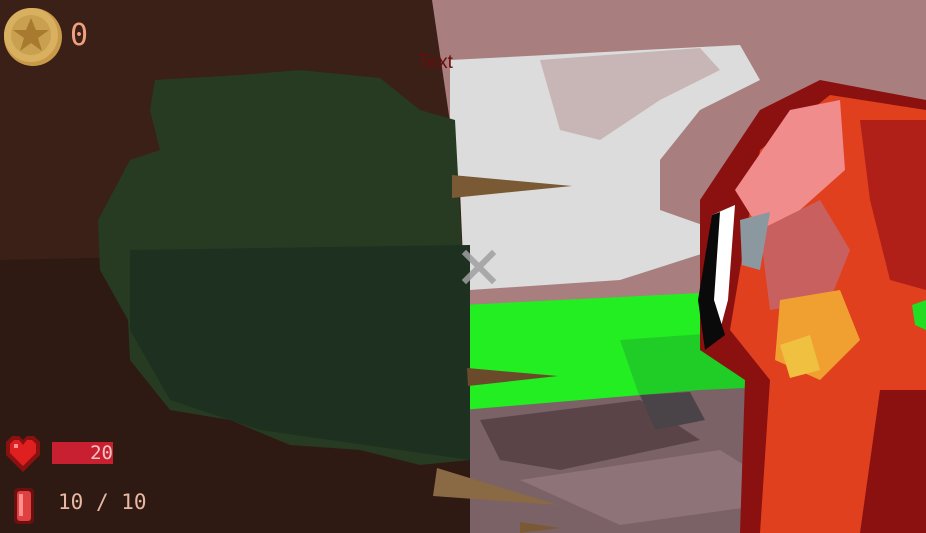 This screenshot has width=926, height=533. Describe the element at coordinates (79, 35) in the screenshot. I see `coin-count: 0` at that location.